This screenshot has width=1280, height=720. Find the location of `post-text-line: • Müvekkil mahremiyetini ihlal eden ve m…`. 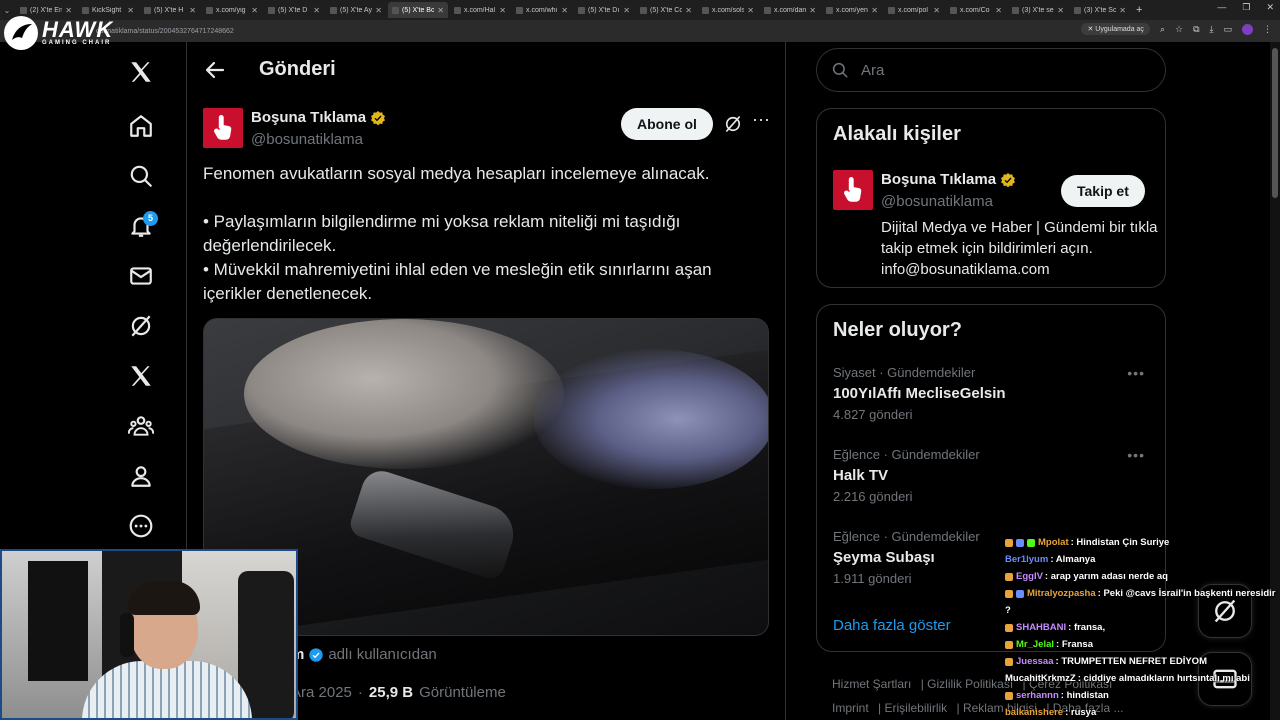

post-text-line: • Müvekkil mahremiyetini ihlal eden ve m… is located at coordinates (457, 269).